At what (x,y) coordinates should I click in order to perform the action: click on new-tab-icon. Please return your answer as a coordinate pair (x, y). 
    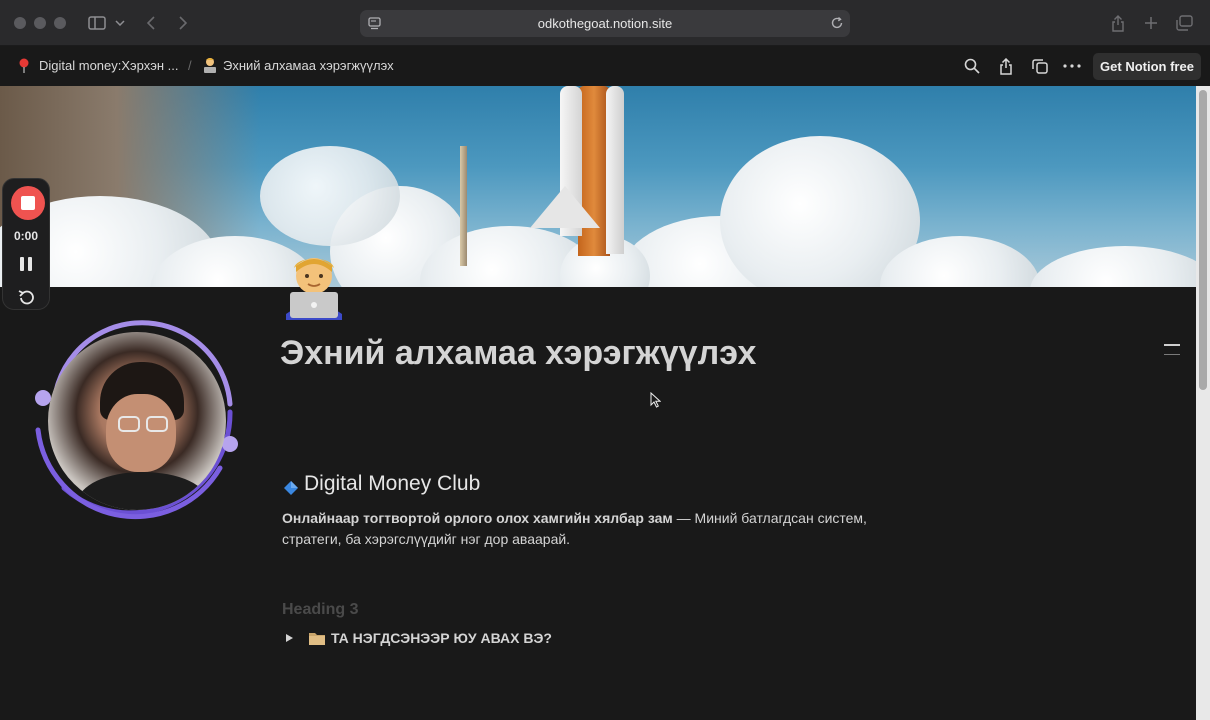
    Looking at the image, I should click on (1151, 23).